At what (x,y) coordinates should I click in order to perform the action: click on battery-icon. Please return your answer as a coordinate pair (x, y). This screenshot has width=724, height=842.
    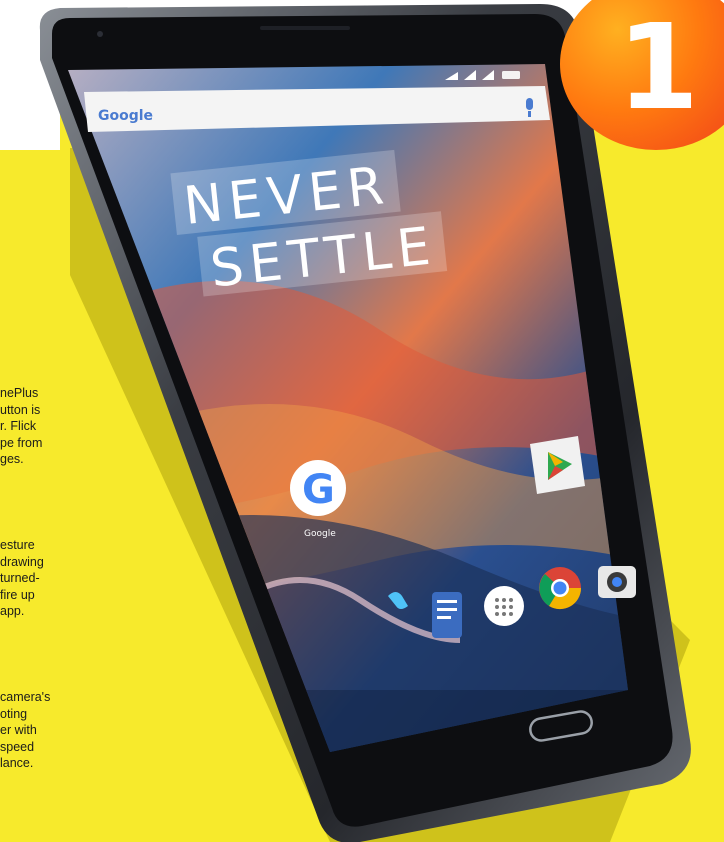
    Looking at the image, I should click on (511, 75).